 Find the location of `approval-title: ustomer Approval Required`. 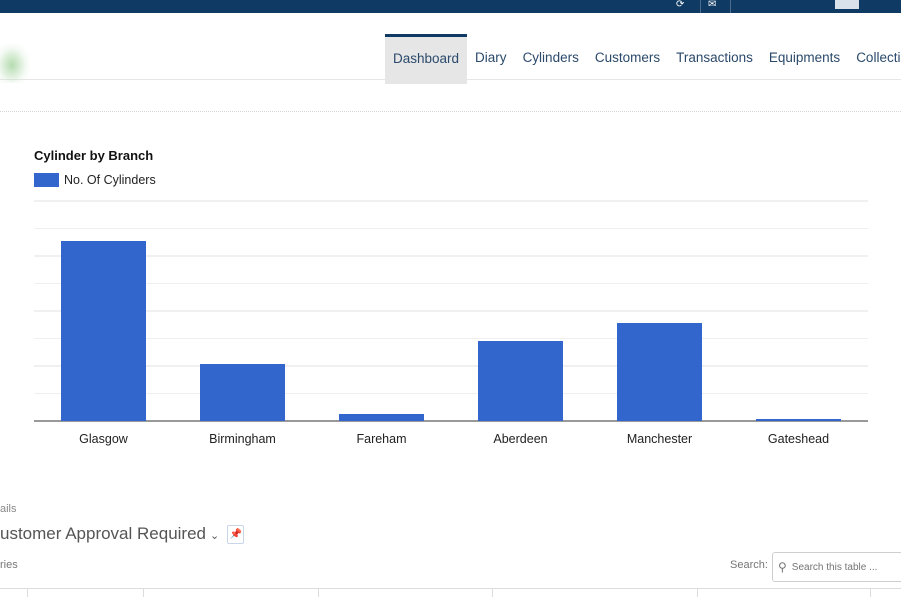

approval-title: ustomer Approval Required is located at coordinates (103, 534).